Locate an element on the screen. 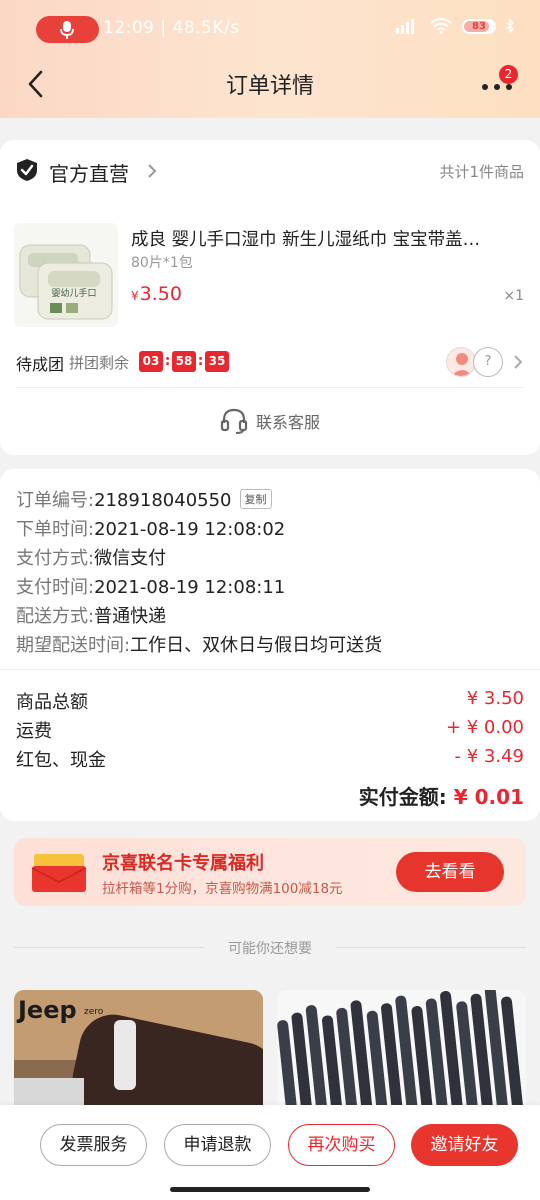  price-value: 3.50 is located at coordinates (160, 294).